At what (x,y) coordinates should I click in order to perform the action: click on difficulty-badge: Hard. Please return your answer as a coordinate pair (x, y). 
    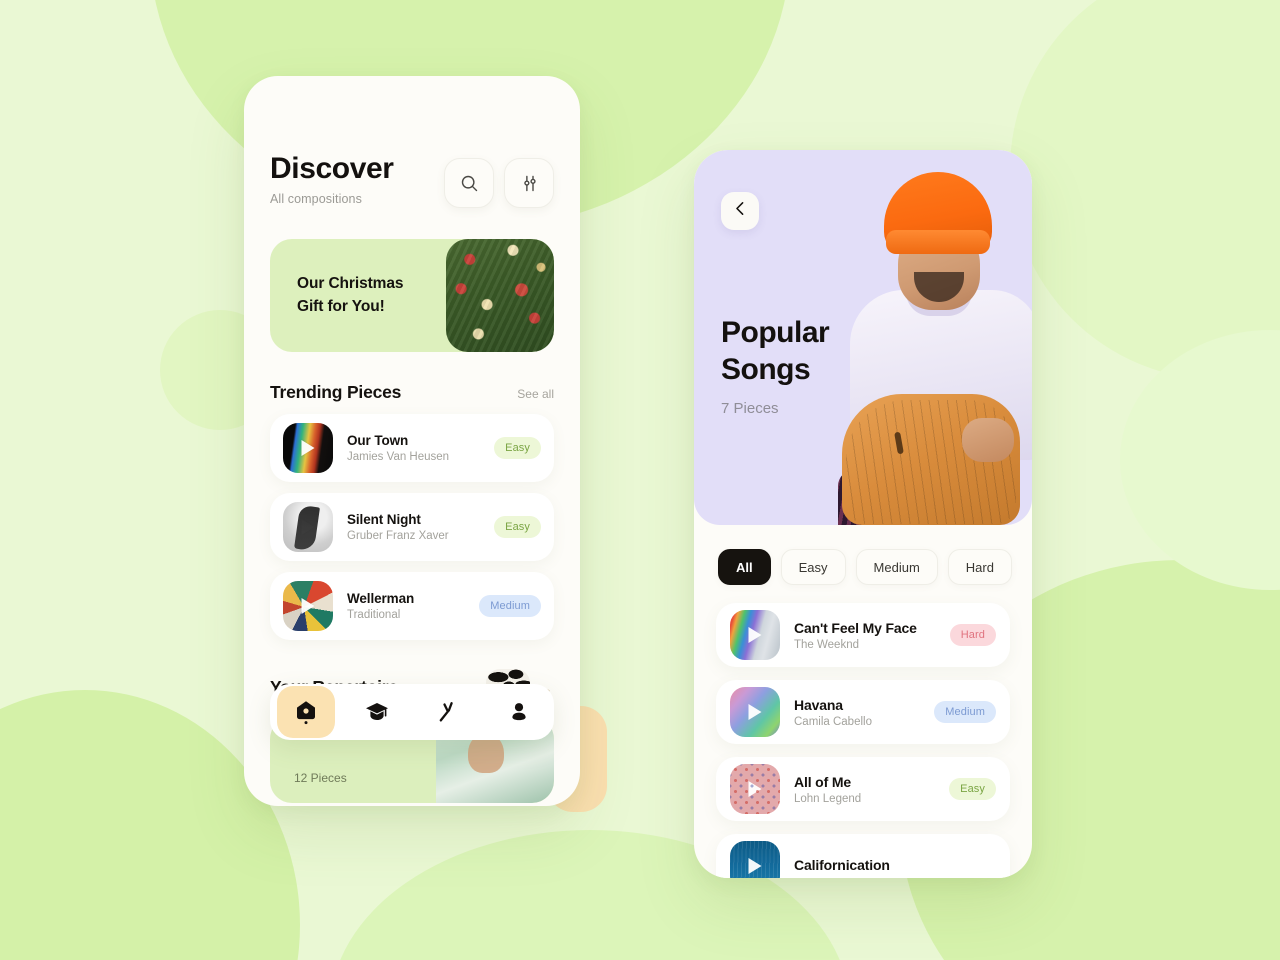
    Looking at the image, I should click on (972, 635).